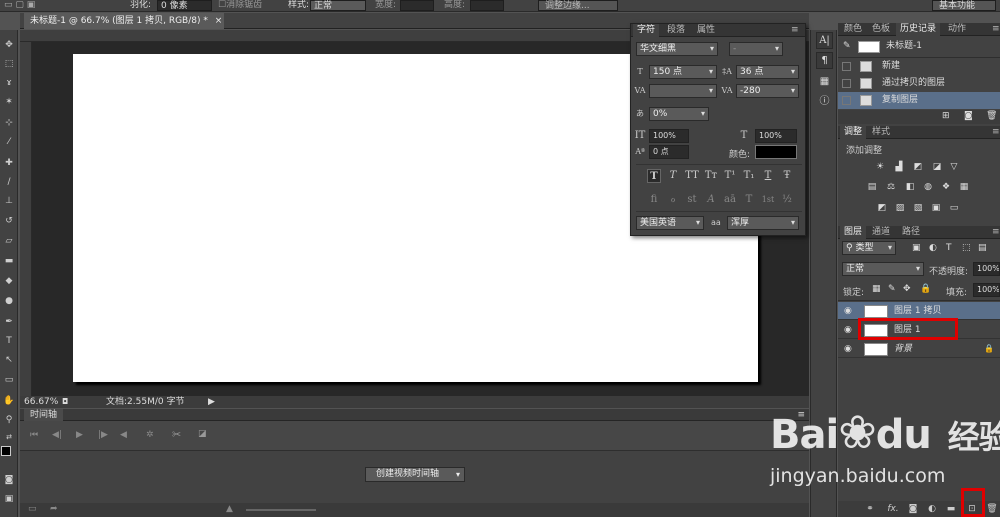 The width and height of the screenshot is (1000, 517). What do you see at coordinates (706, 30) in the screenshot?
I see `tab-properties: 属性` at bounding box center [706, 30].